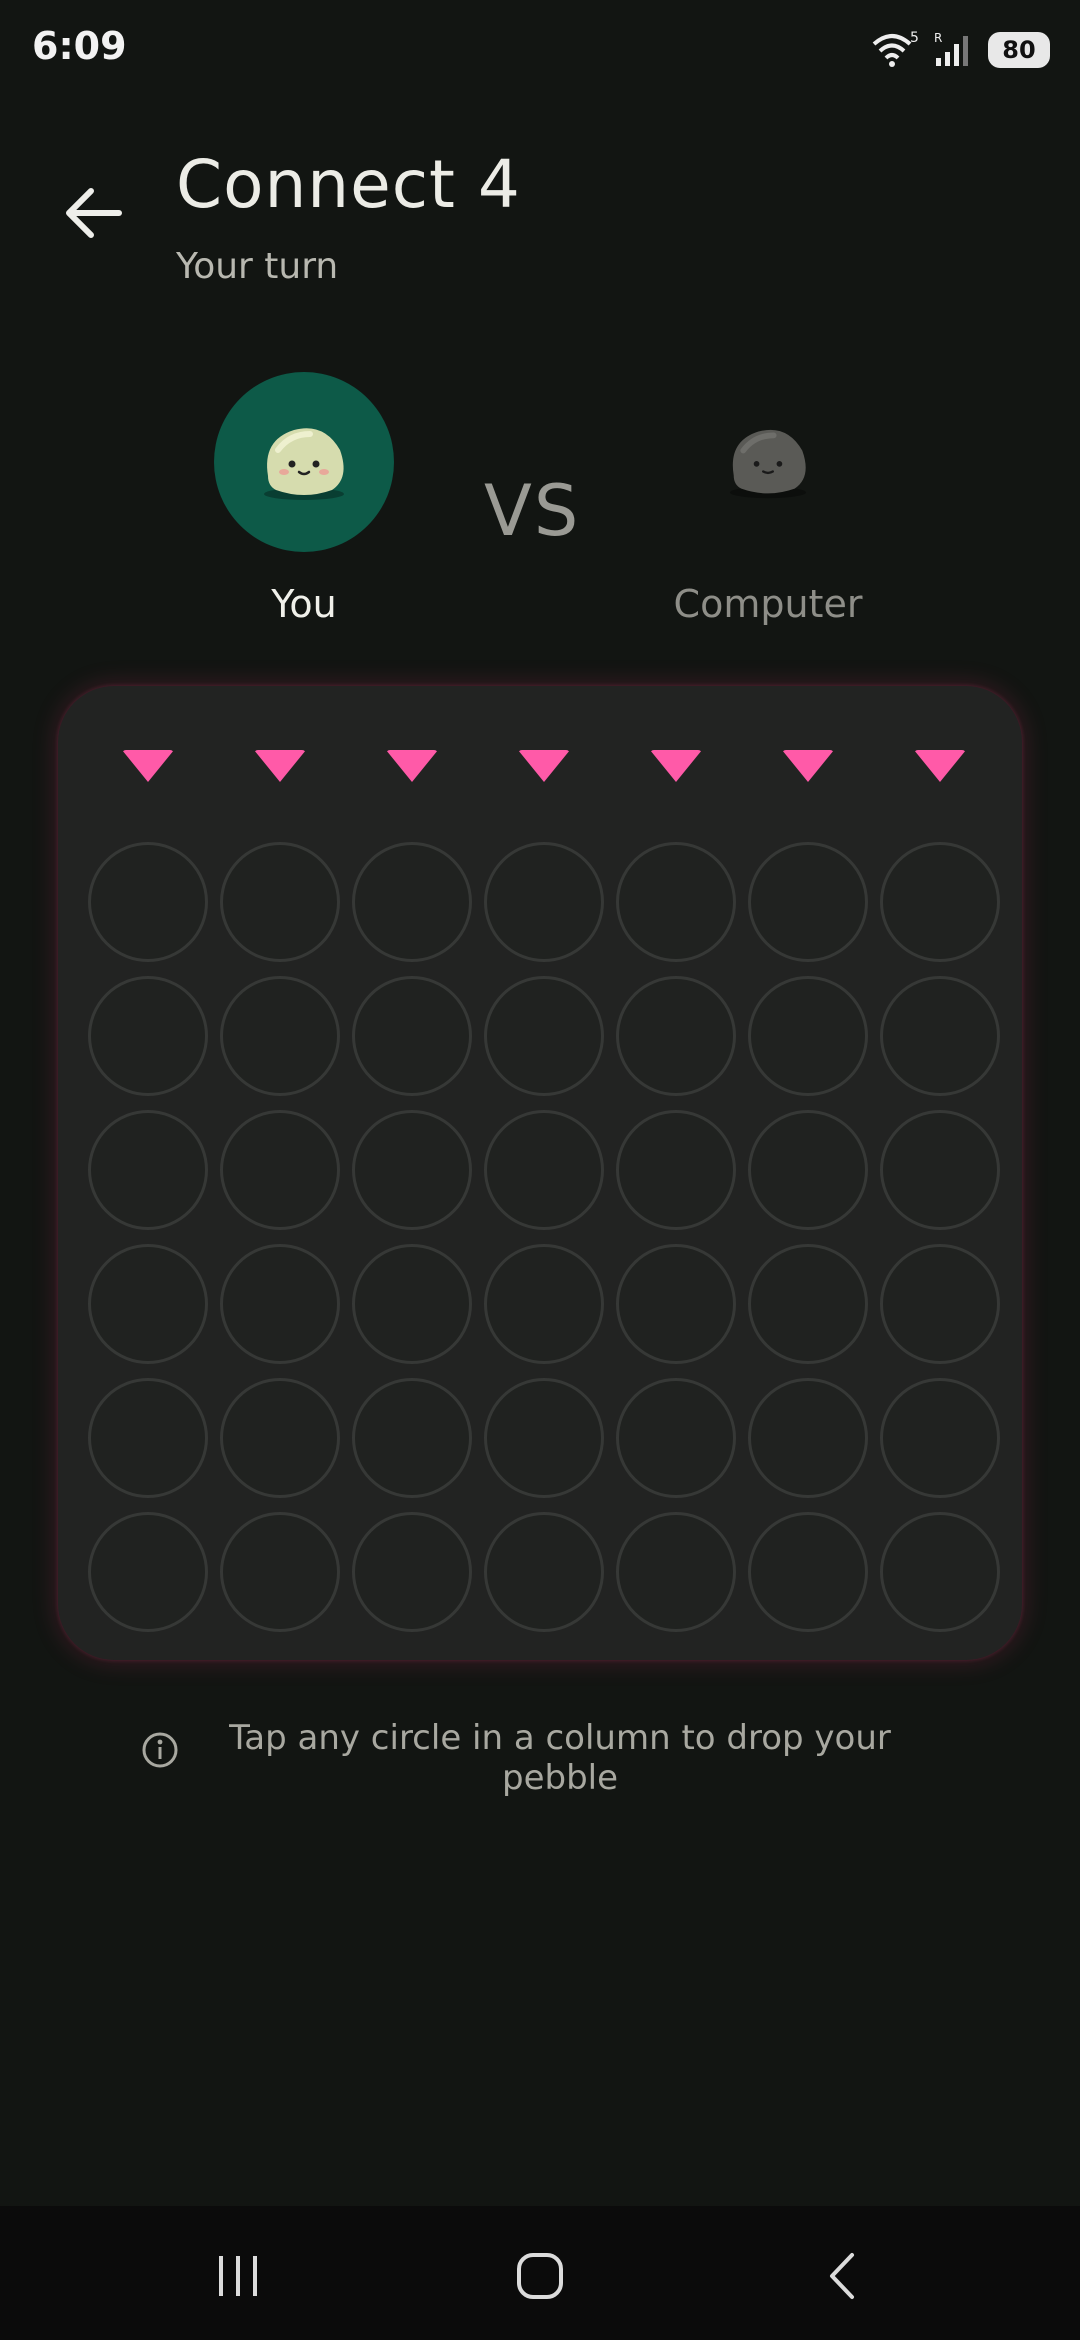 The image size is (1080, 2340). Describe the element at coordinates (940, 1170) in the screenshot. I see `board-cell-r3-c7` at that location.